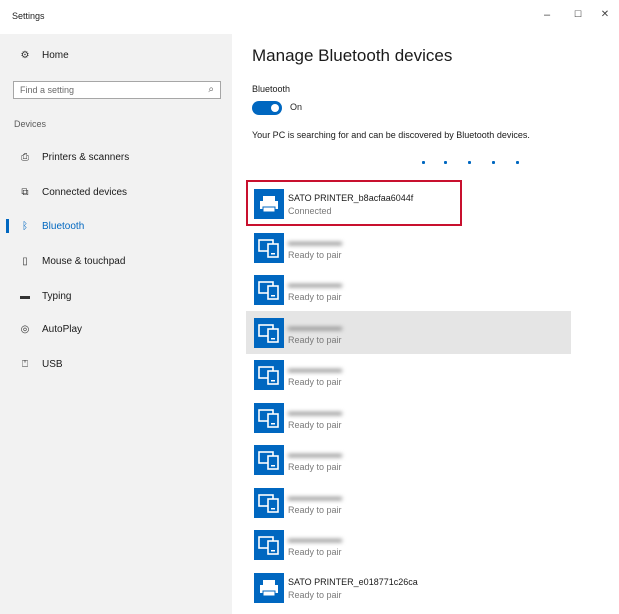 The height and width of the screenshot is (614, 619). What do you see at coordinates (211, 89) in the screenshot?
I see `search-icon: ⌕` at bounding box center [211, 89].